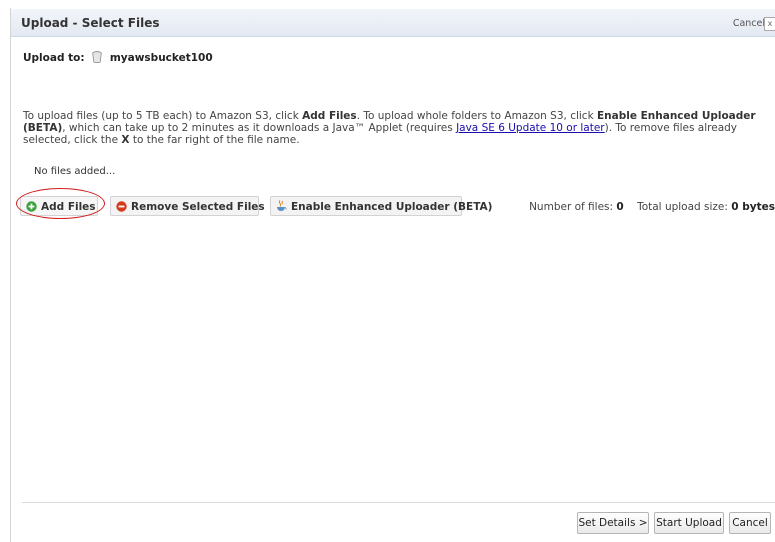 The height and width of the screenshot is (542, 775). What do you see at coordinates (393, 23) in the screenshot?
I see `dialog-header: Upload - Select Files Cancel x` at bounding box center [393, 23].